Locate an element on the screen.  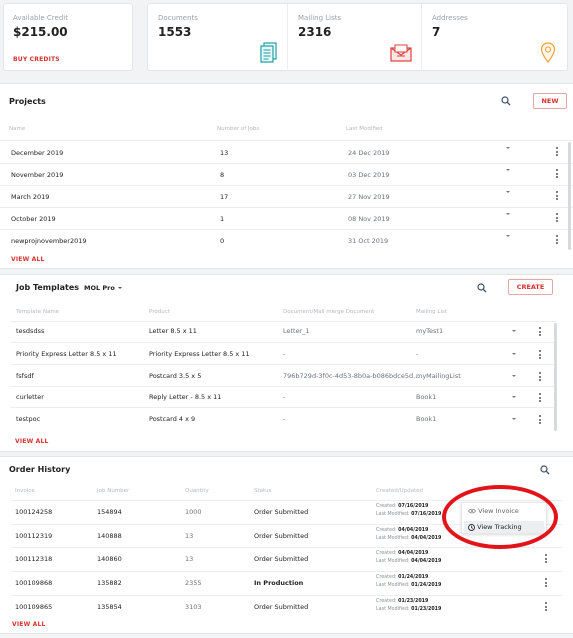
templates-view-all-link: VIEW ALL is located at coordinates (32, 441).